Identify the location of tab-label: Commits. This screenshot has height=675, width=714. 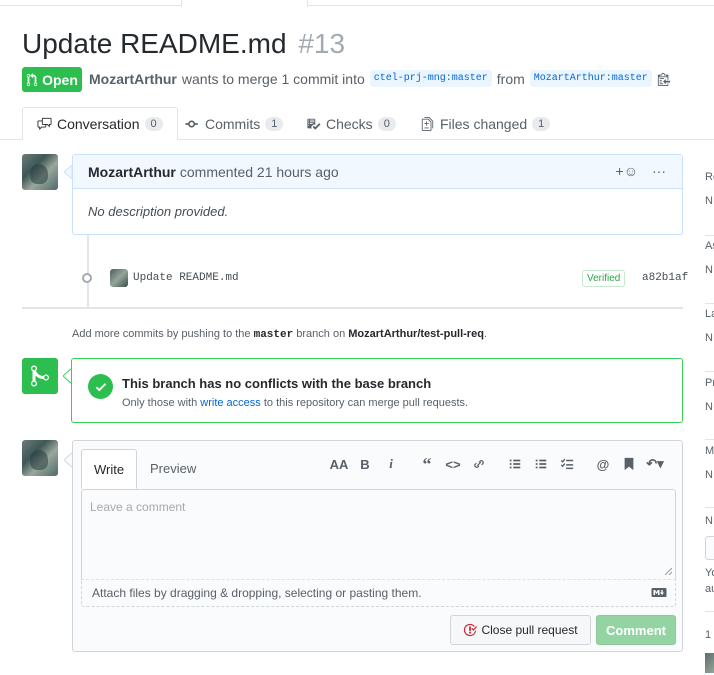
(233, 123).